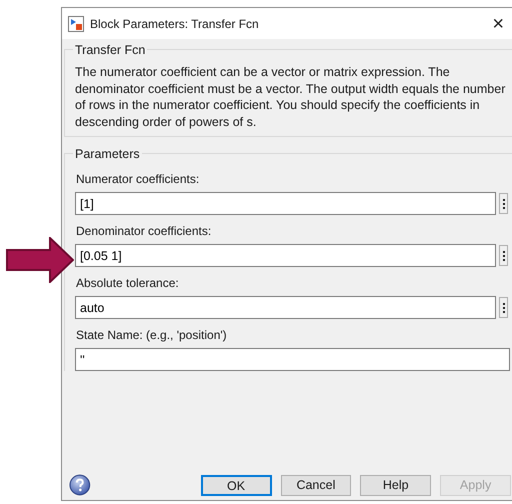 The height and width of the screenshot is (504, 512). Describe the element at coordinates (498, 24) in the screenshot. I see `close-button: ×` at that location.